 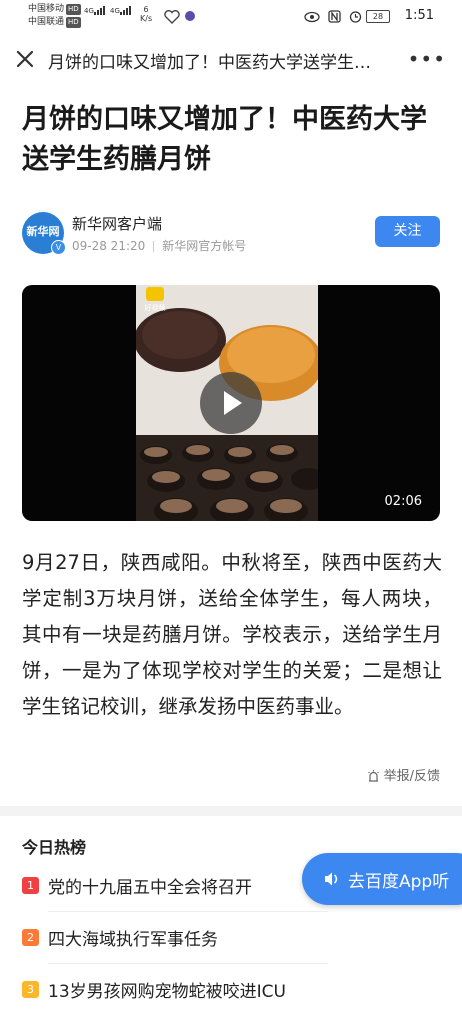 What do you see at coordinates (146, 14) in the screenshot?
I see `network-speed: 6 K/s` at bounding box center [146, 14].